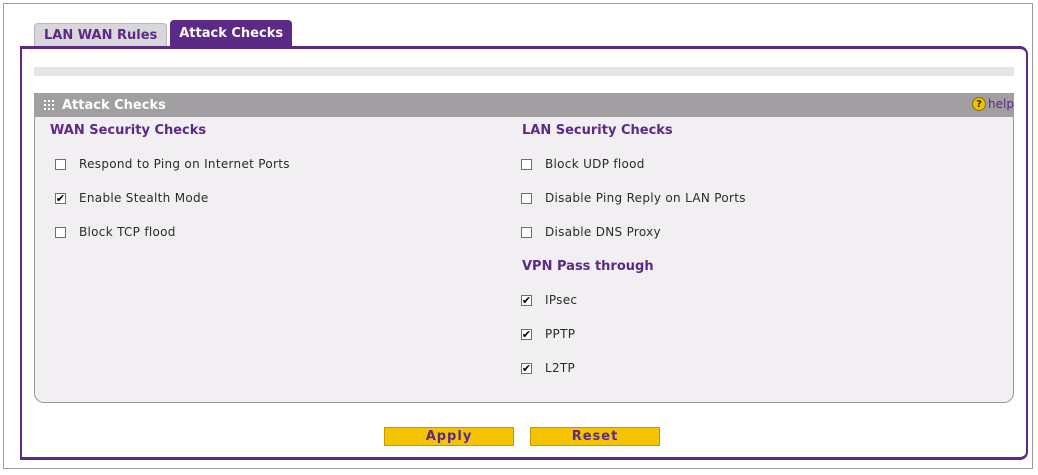  Describe the element at coordinates (127, 232) in the screenshot. I see `block-tcp-flood-label: Block TCP flood` at that location.